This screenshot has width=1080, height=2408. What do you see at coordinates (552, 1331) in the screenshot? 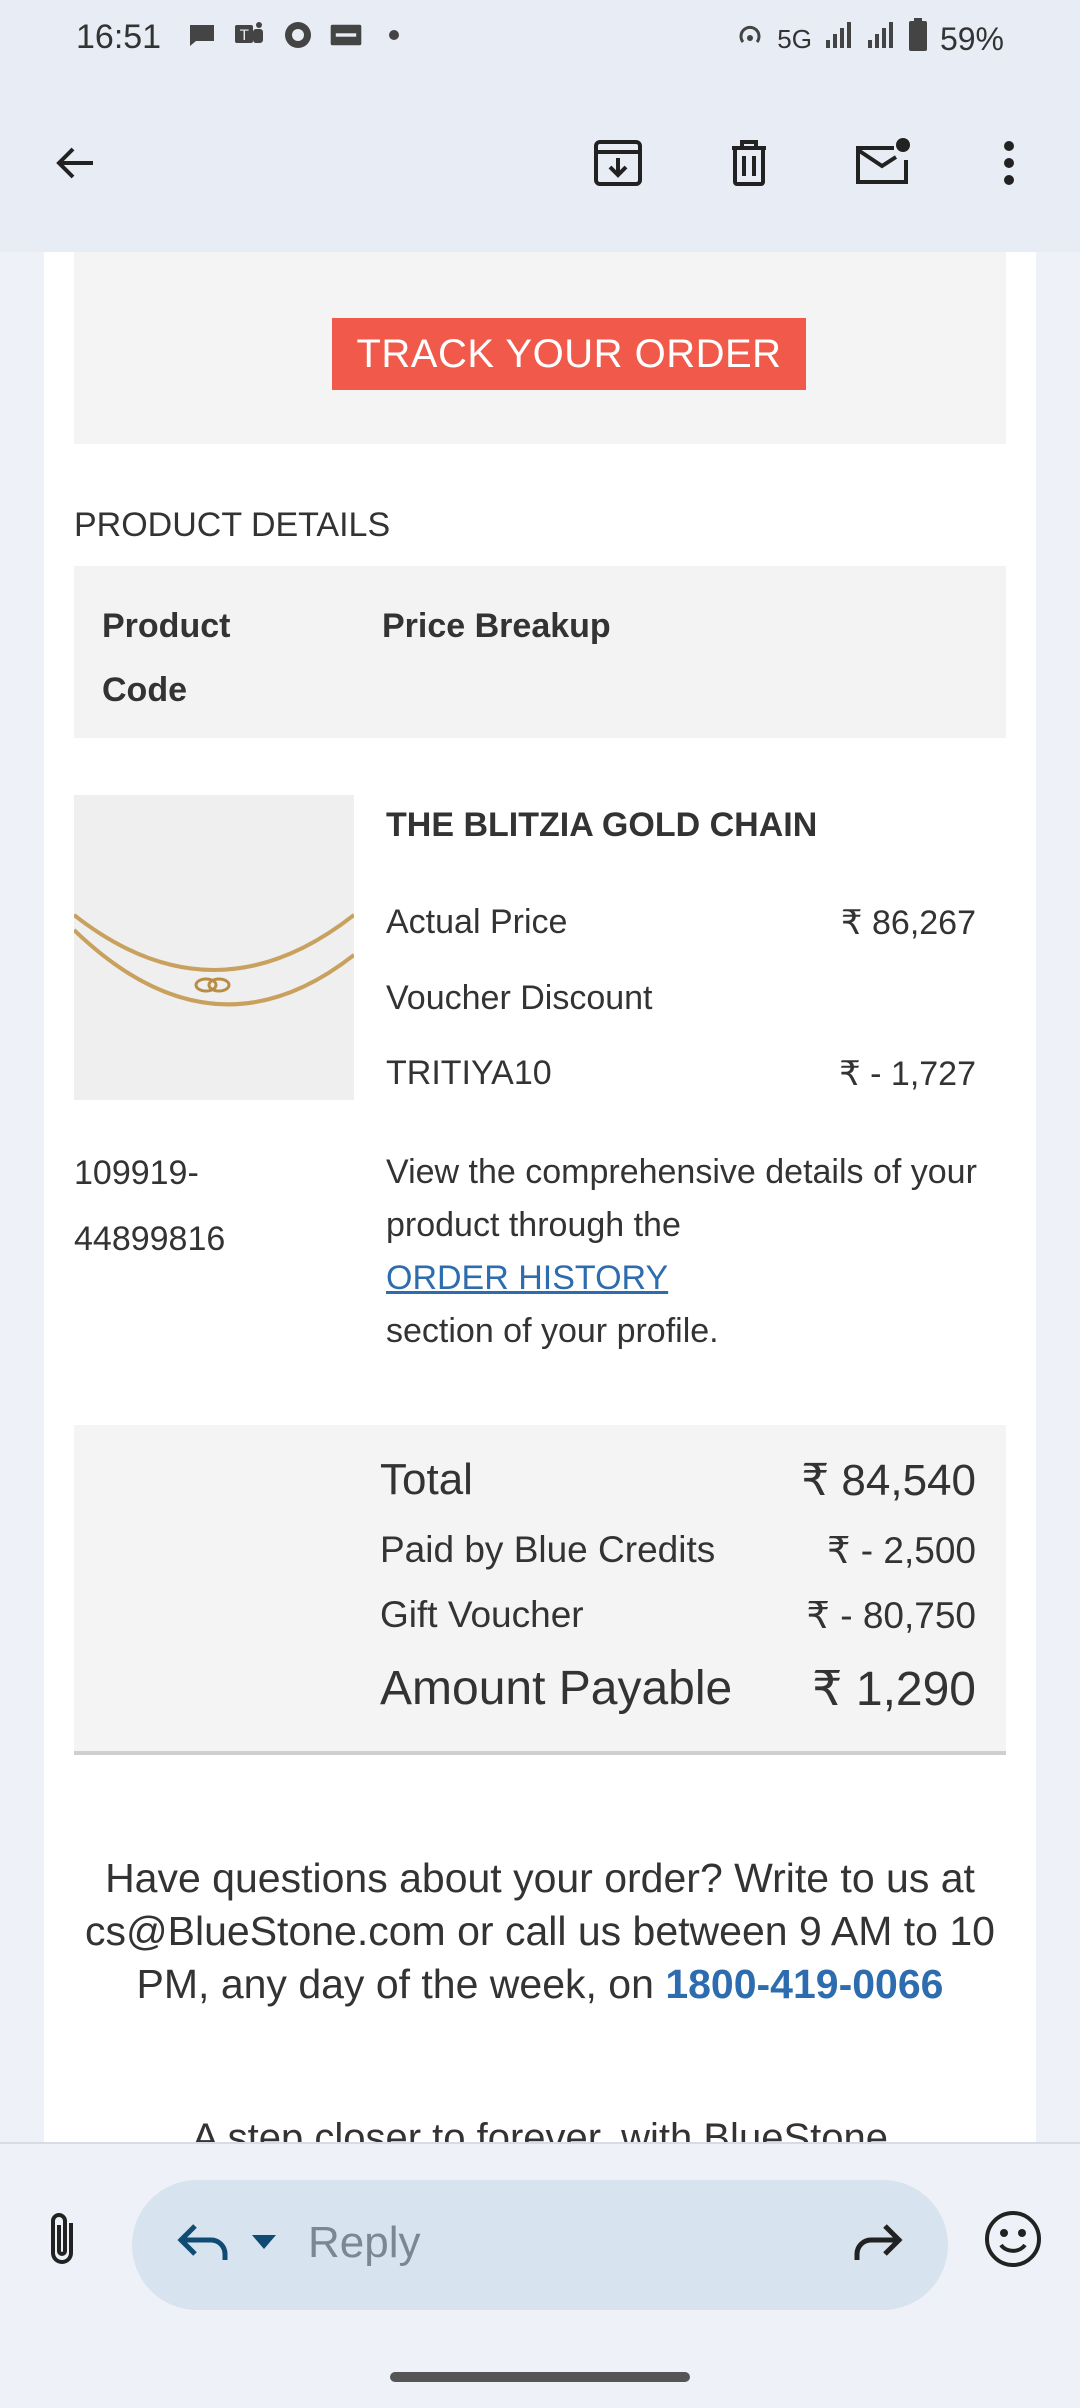
I see `description-text-end: section of your profile.` at bounding box center [552, 1331].